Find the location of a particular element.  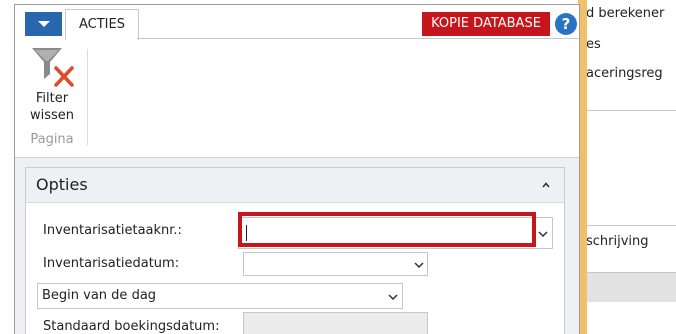

background-text: es is located at coordinates (593, 44).